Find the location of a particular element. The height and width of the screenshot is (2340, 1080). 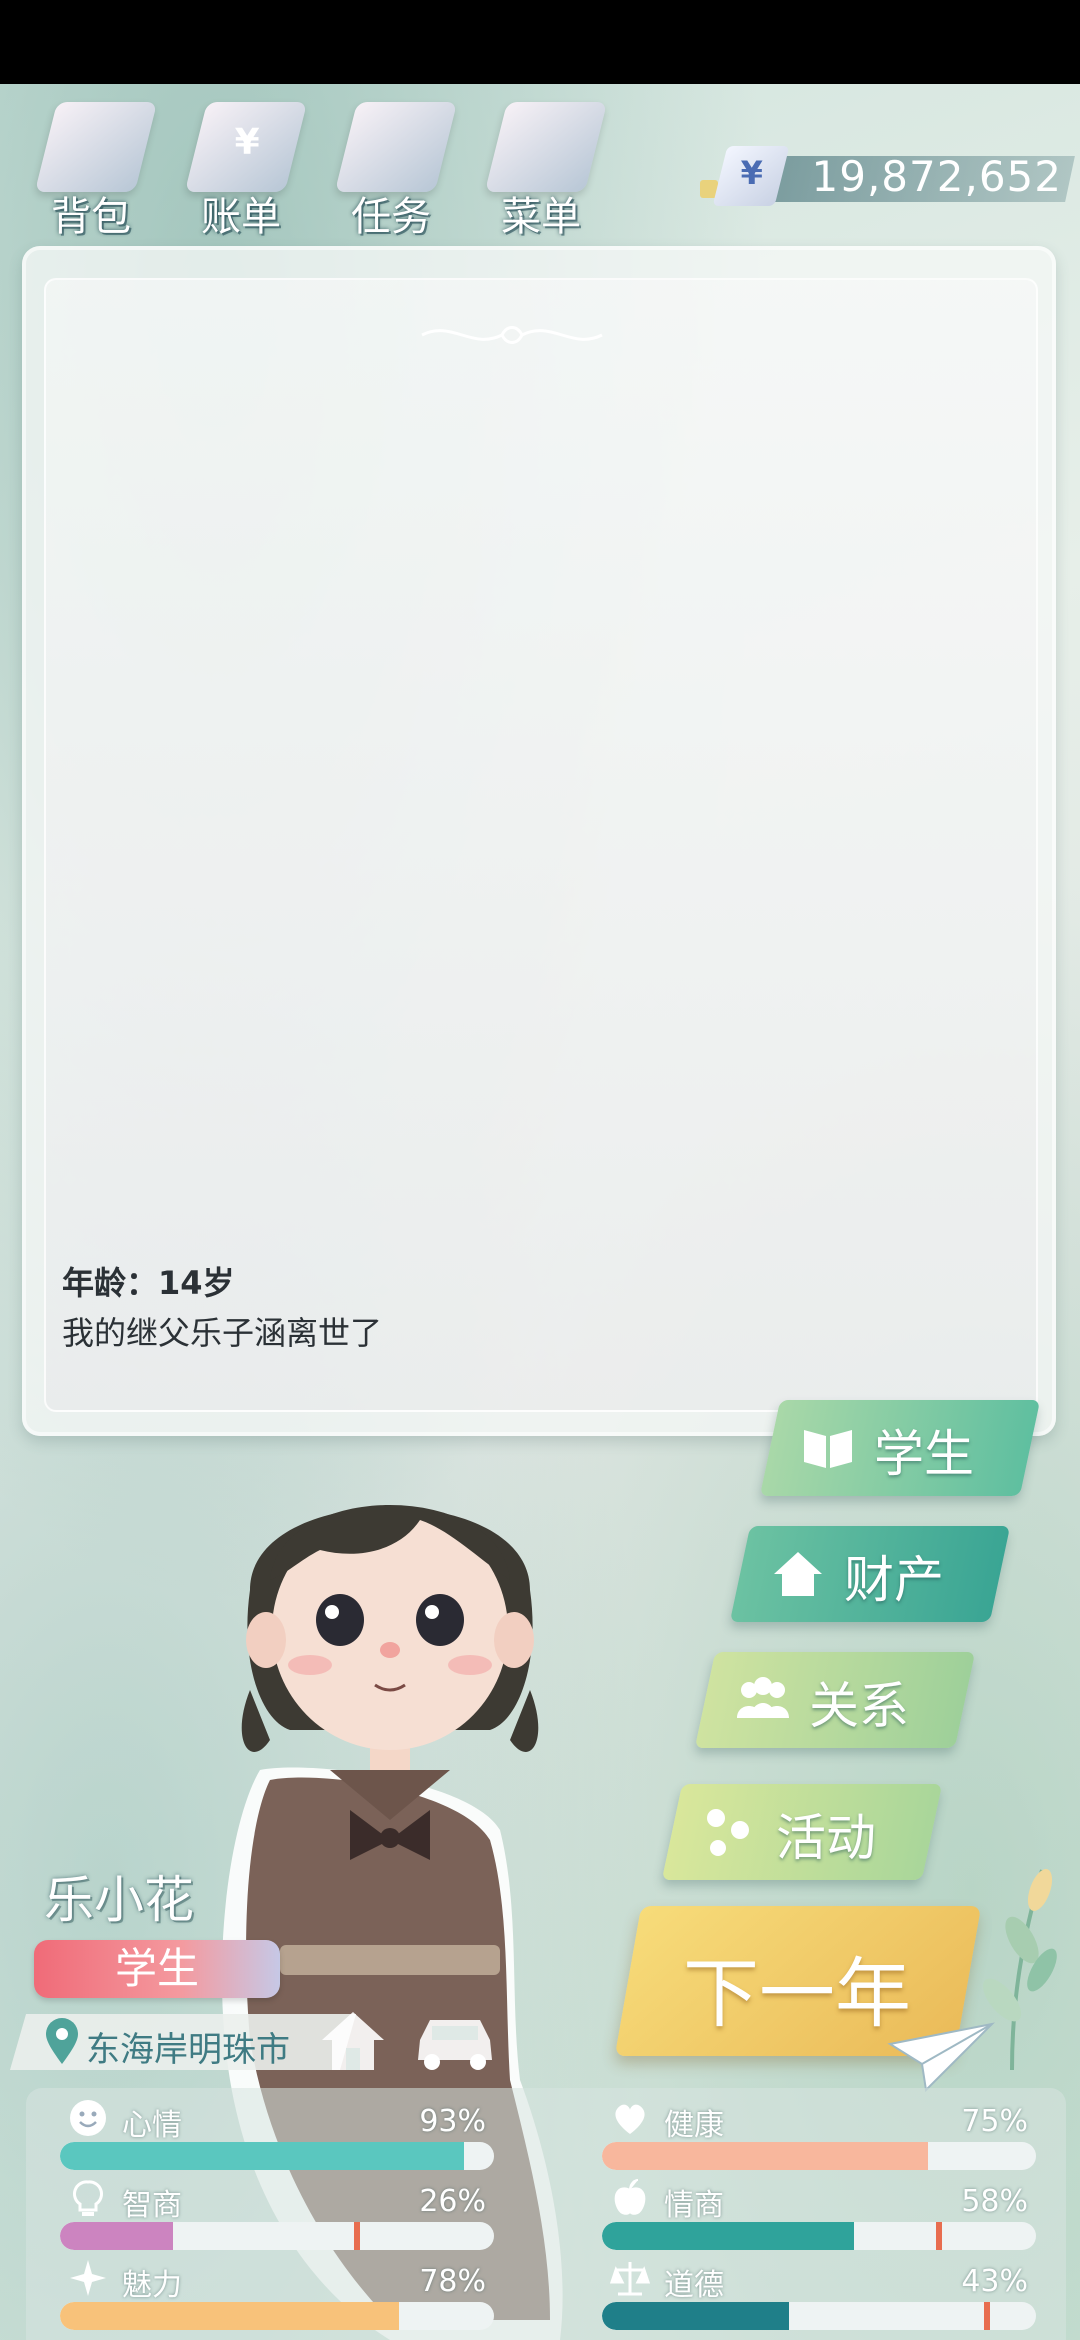

status-bar is located at coordinates (540, 42).